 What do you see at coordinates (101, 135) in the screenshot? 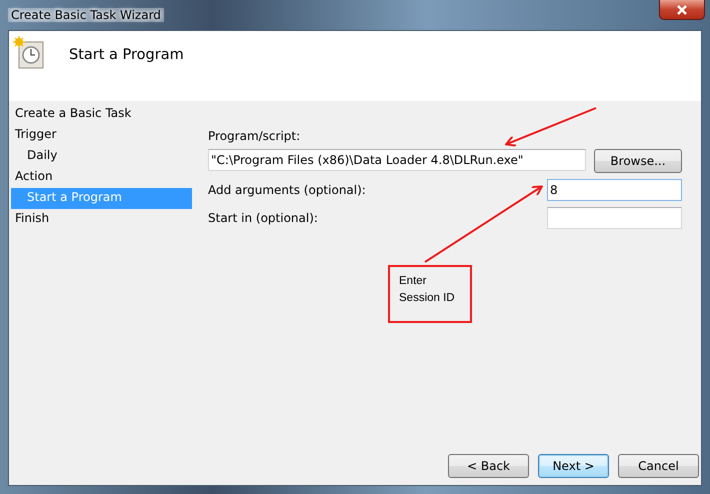
I see `step-item: Trigger` at bounding box center [101, 135].